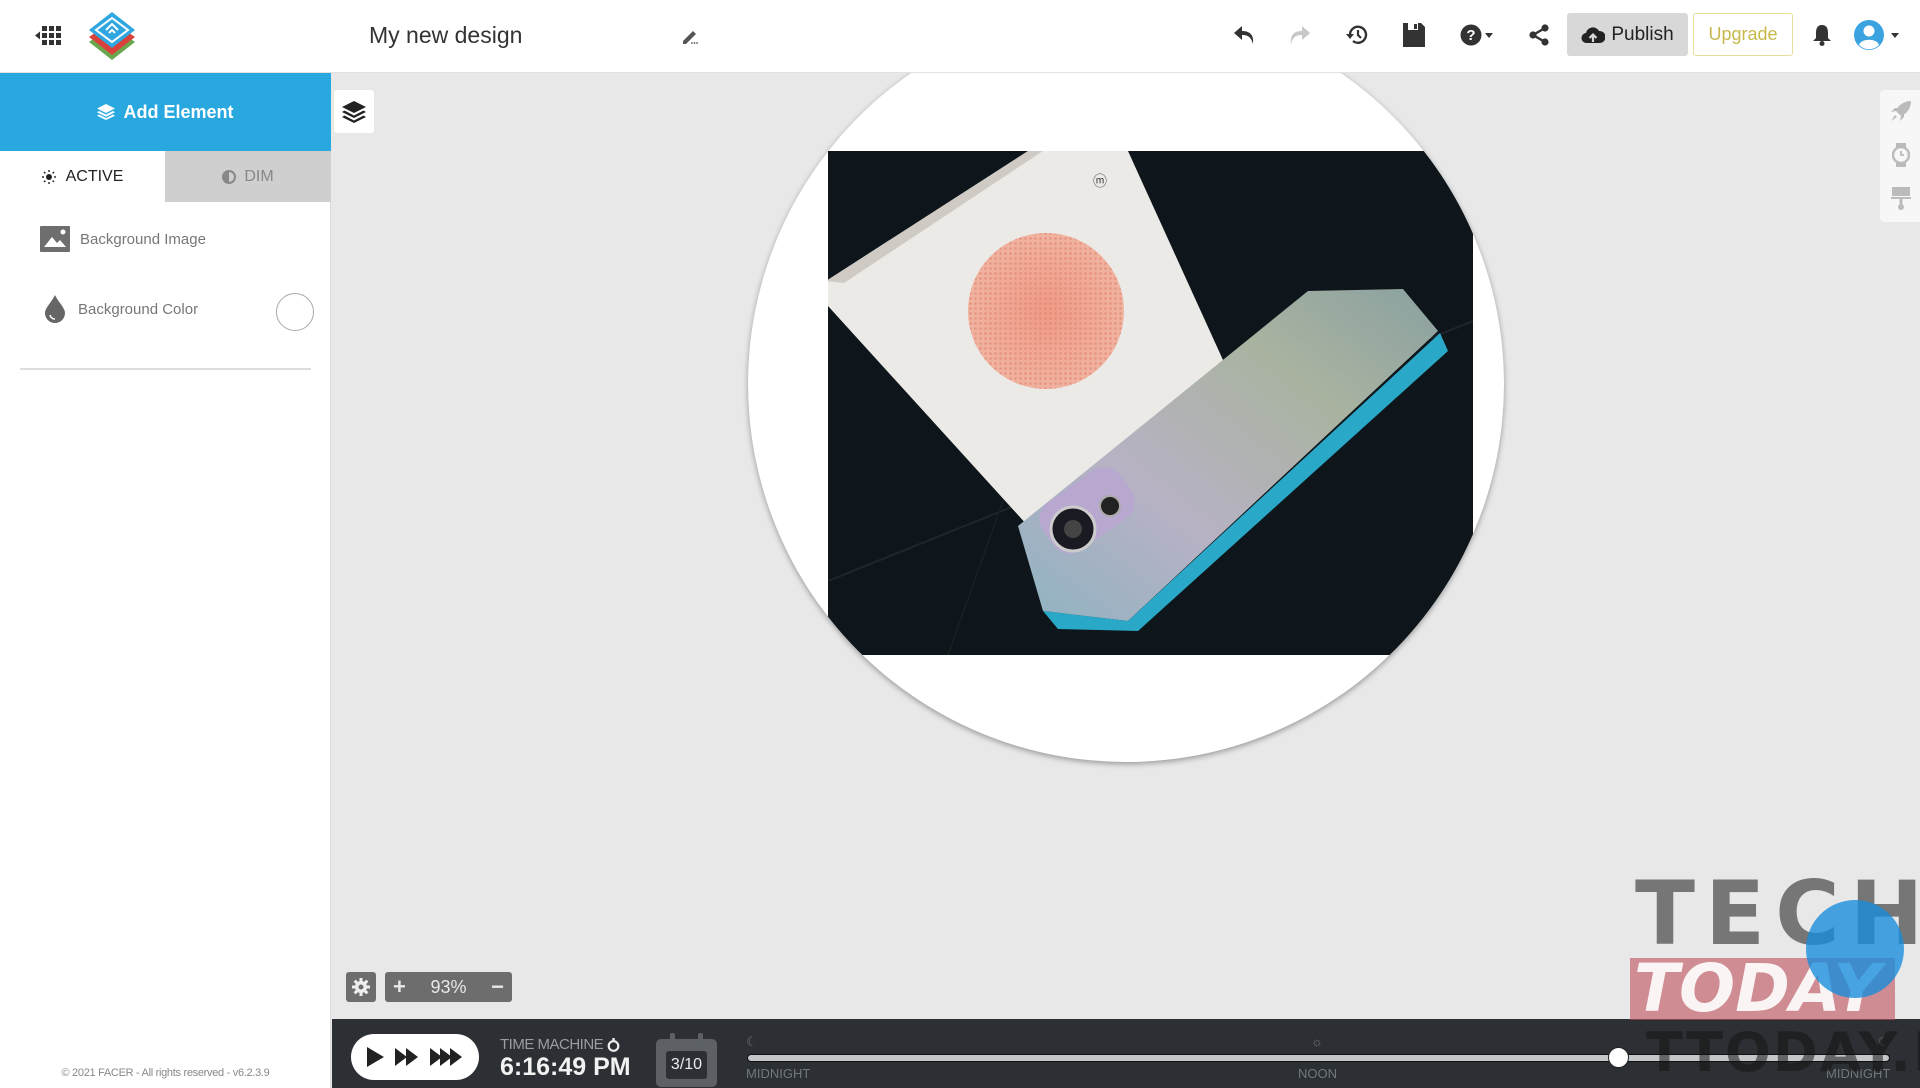 This screenshot has width=1920, height=1088. I want to click on redo-icon, so click(1299, 35).